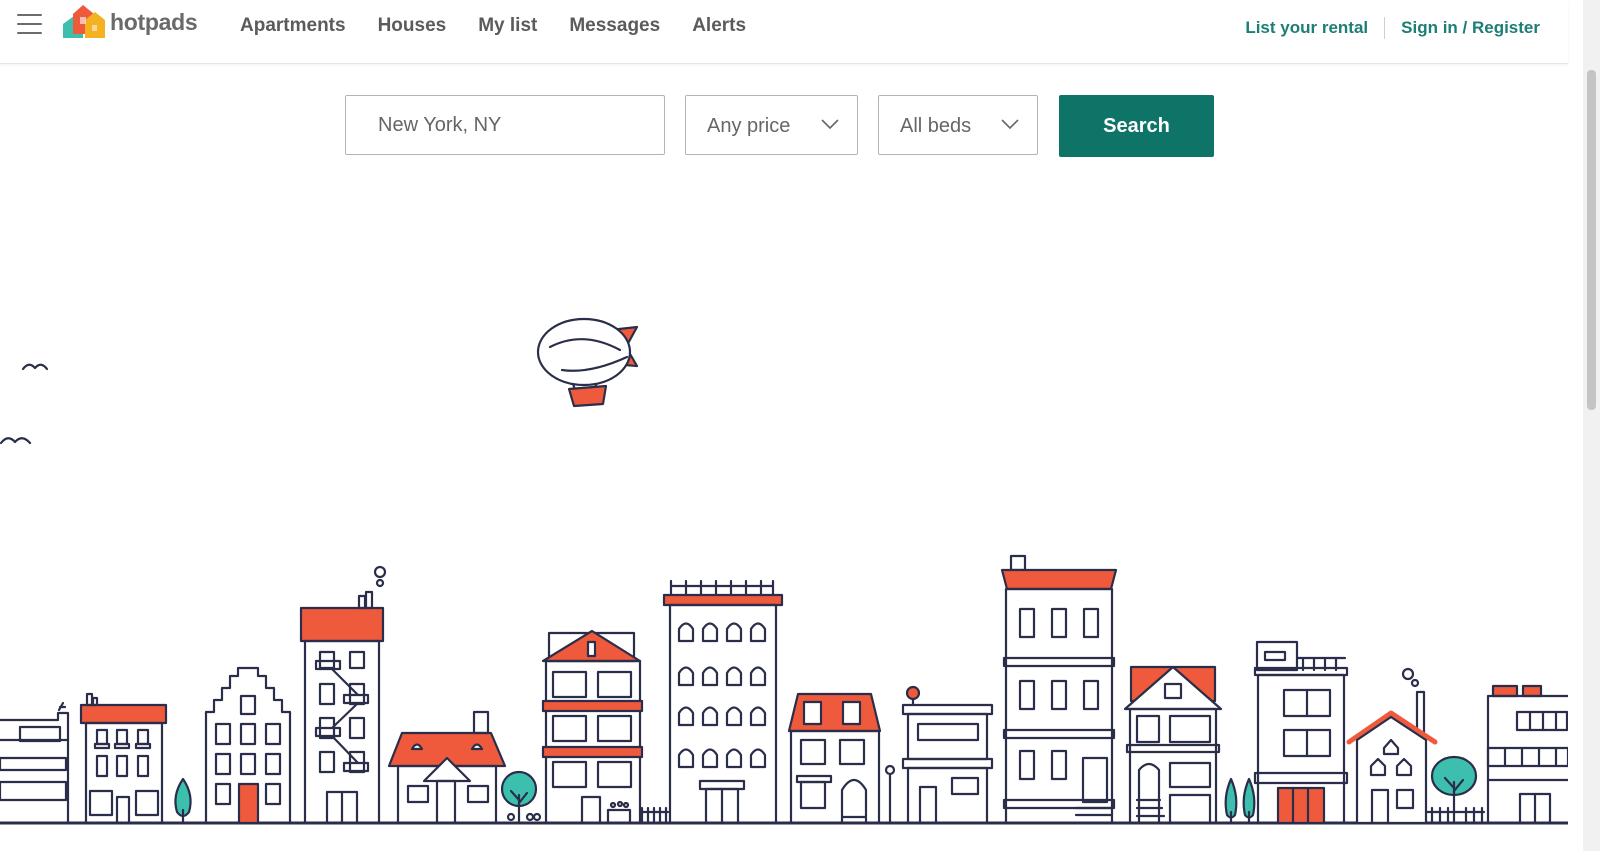 The width and height of the screenshot is (1600, 851). I want to click on page-scrollbar, so click(1591, 425).